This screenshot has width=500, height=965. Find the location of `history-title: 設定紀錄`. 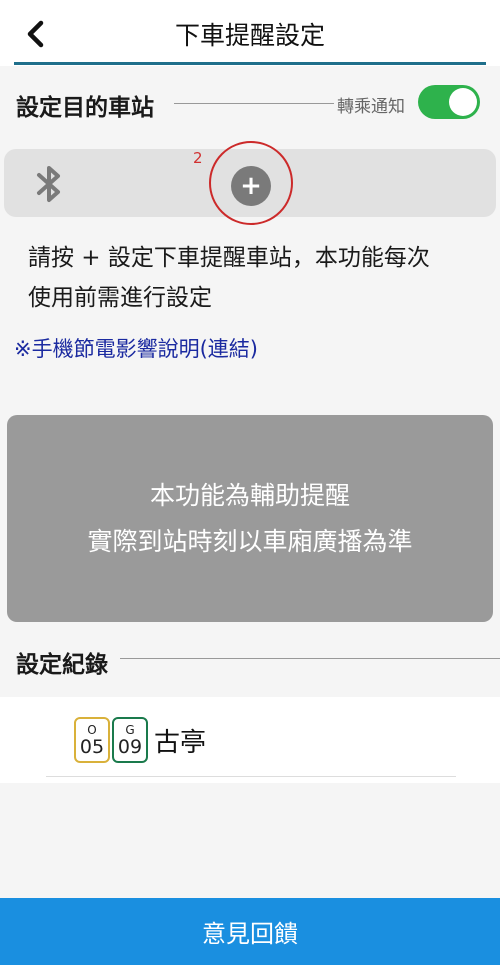

history-title: 設定紀錄 is located at coordinates (62, 665).